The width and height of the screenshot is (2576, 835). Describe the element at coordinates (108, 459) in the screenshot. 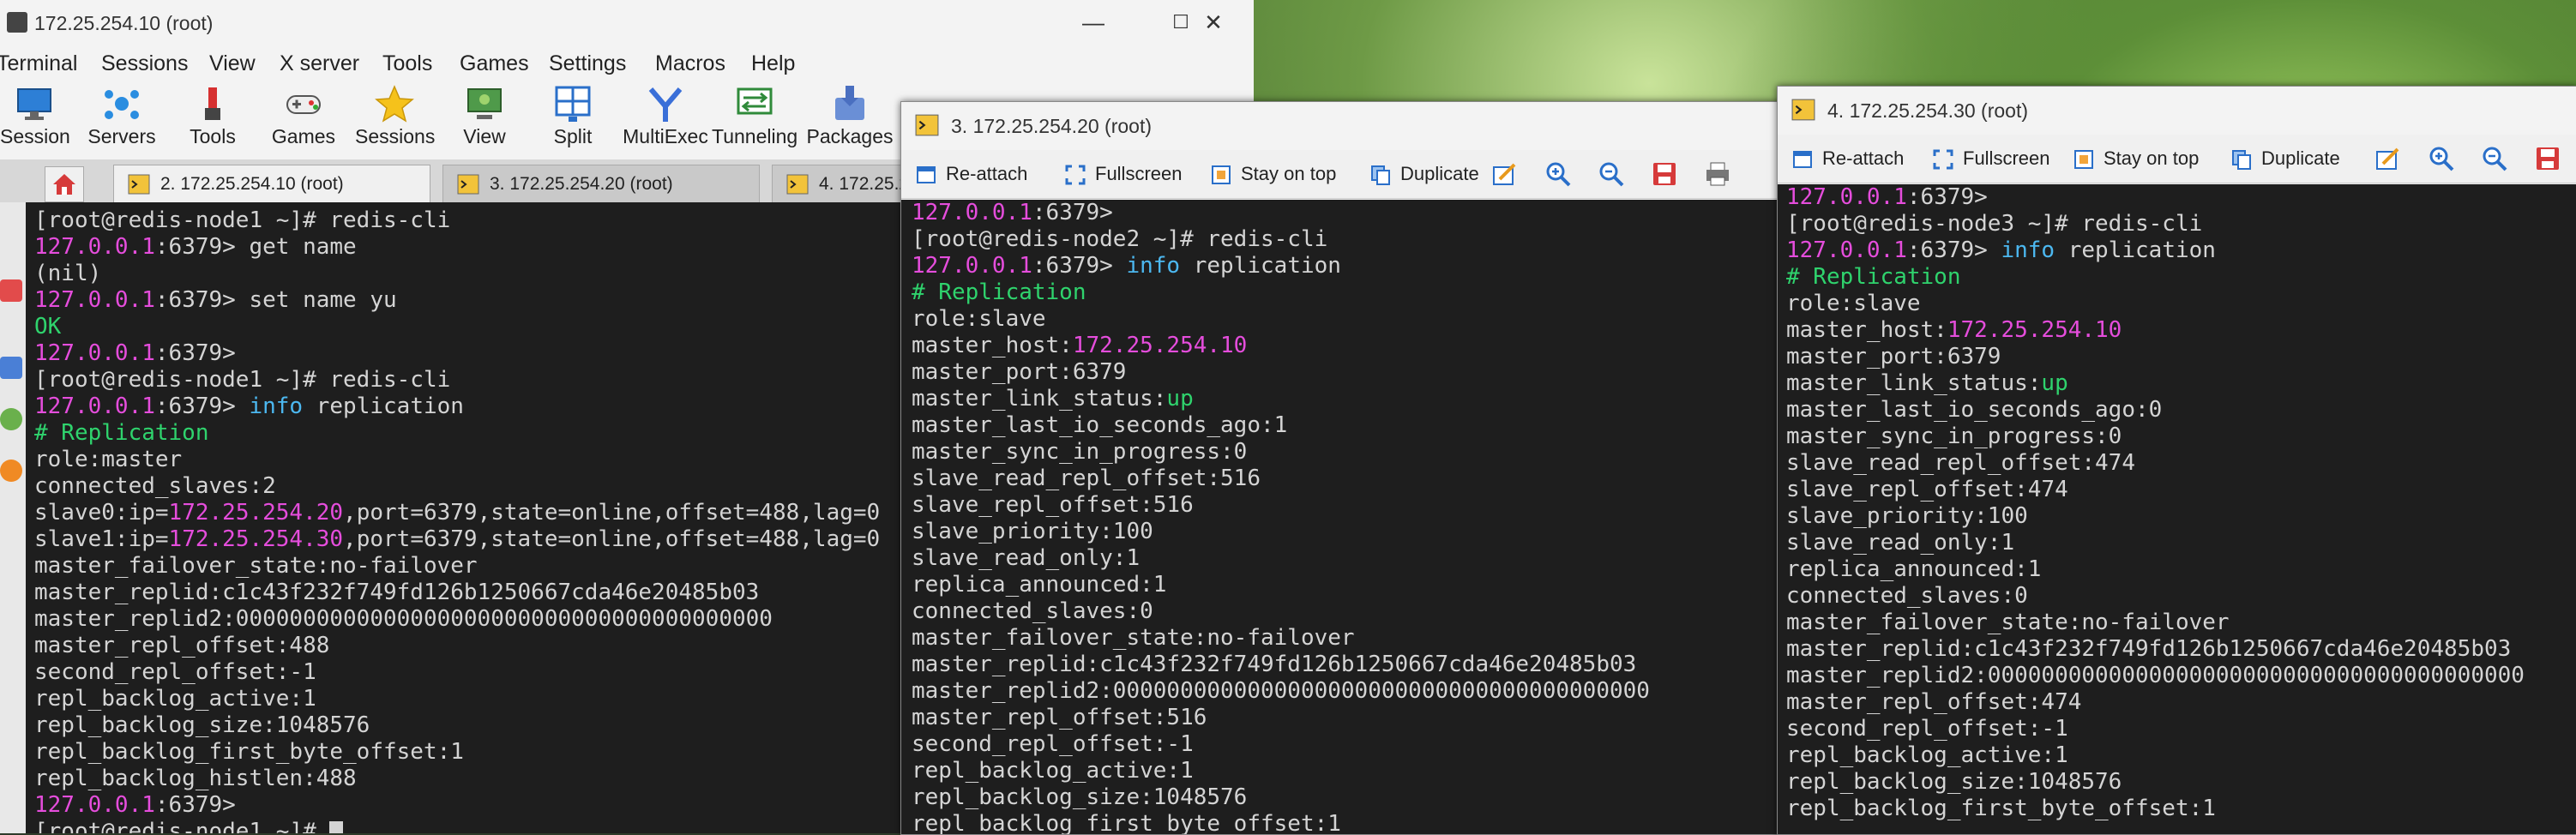

I see `terminal-text: role:master` at that location.